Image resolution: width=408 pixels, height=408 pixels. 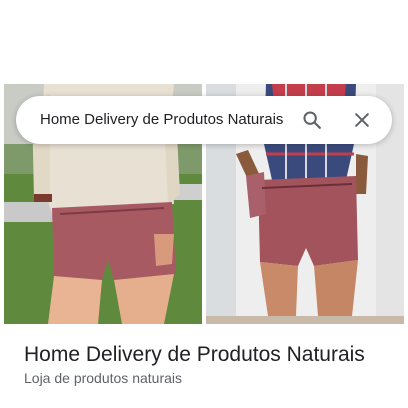 I want to click on search-button, so click(x=312, y=120).